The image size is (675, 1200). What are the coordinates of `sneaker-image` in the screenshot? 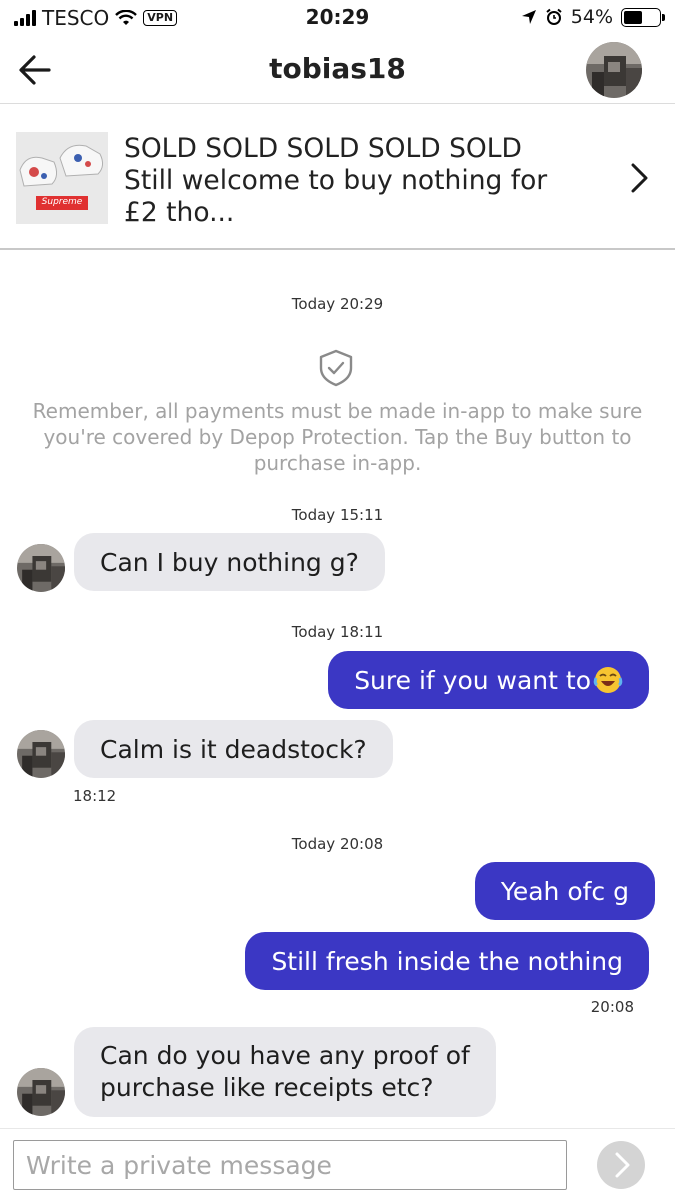 It's located at (62, 178).